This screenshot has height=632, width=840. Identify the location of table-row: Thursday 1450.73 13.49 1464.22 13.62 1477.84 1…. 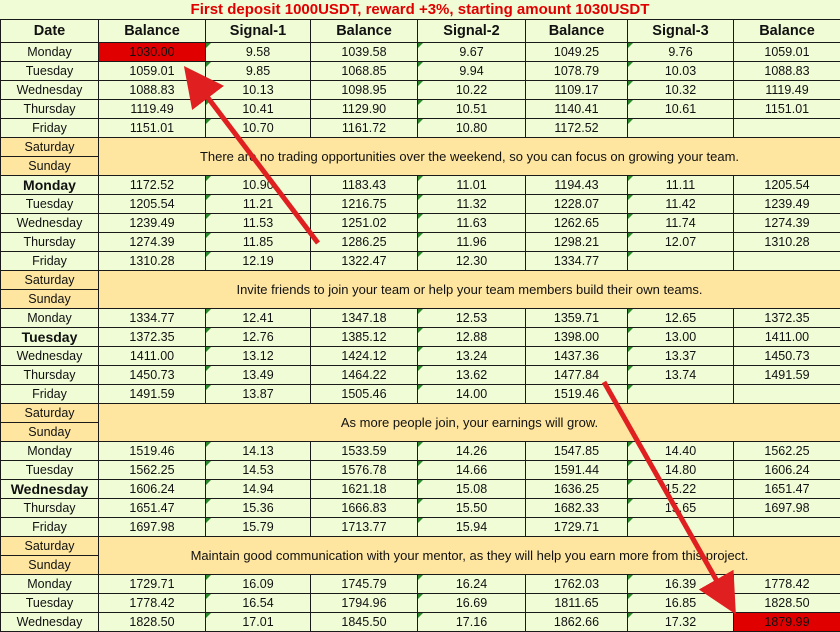
(420, 375).